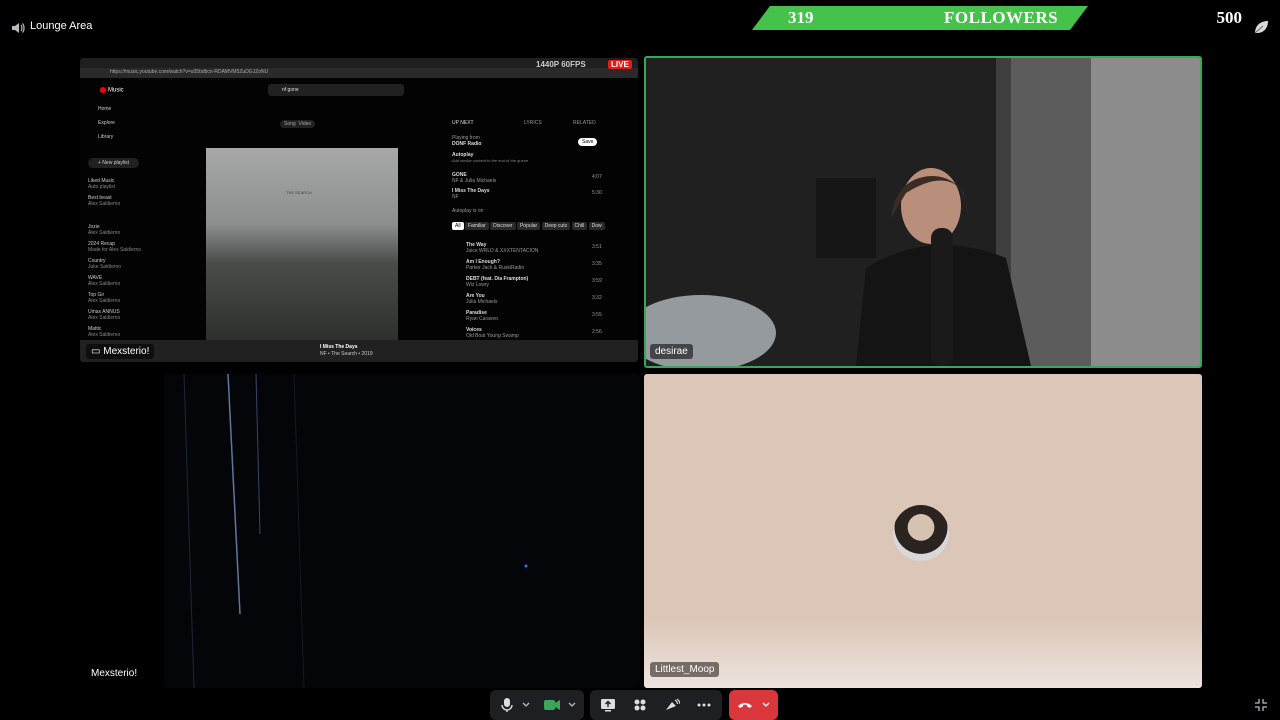 The height and width of the screenshot is (720, 1280). I want to click on playlist-sub: Auto playlist, so click(101, 187).